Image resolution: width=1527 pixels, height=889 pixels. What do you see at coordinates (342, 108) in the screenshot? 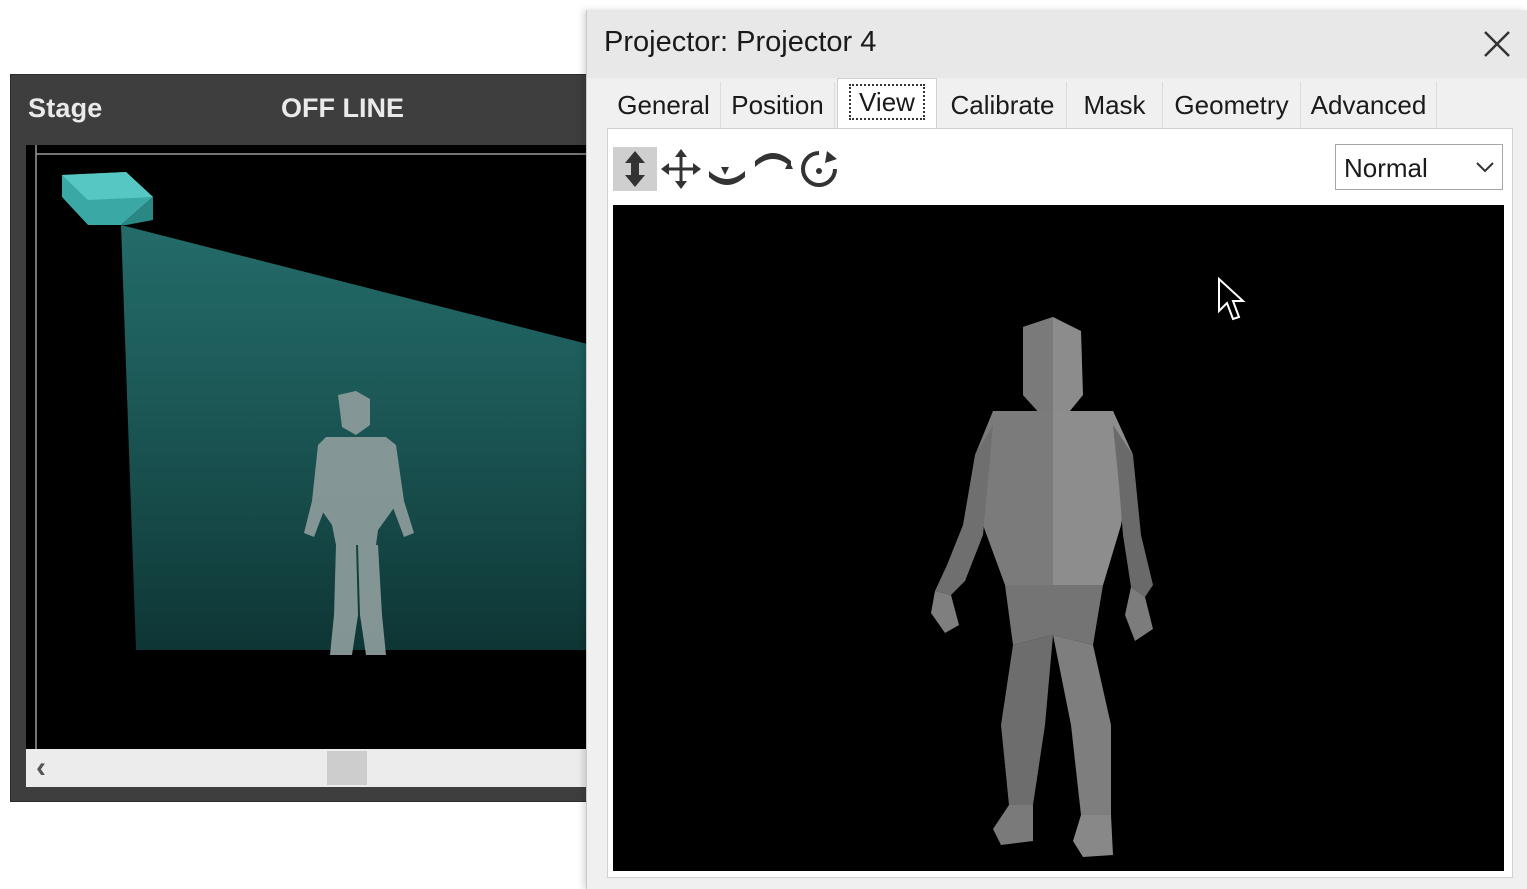
I see `stage-status: OFF LINE` at bounding box center [342, 108].